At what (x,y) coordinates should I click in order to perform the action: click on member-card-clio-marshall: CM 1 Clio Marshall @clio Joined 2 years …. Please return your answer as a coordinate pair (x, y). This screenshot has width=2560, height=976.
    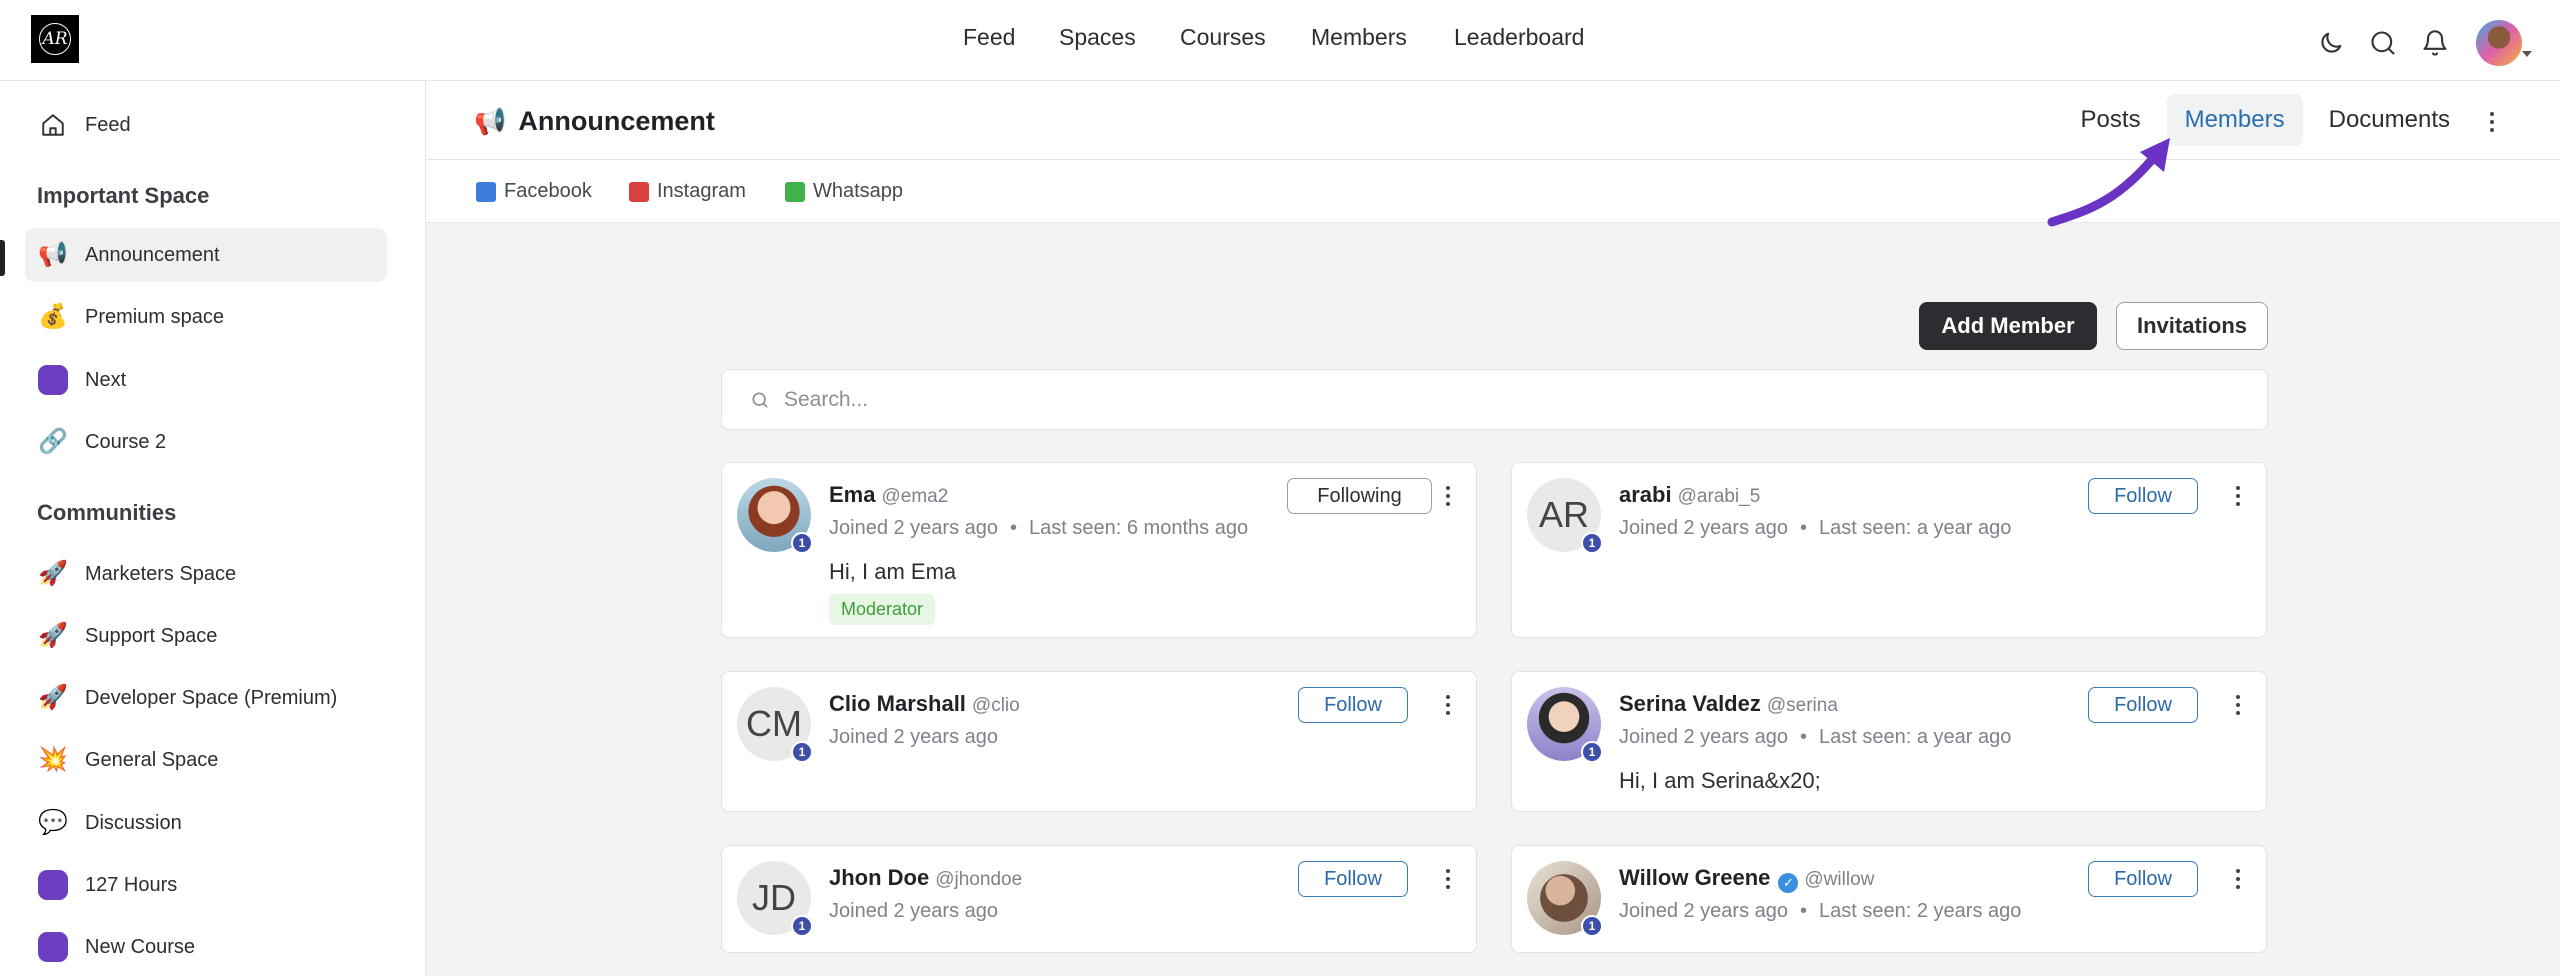
    Looking at the image, I should click on (1099, 741).